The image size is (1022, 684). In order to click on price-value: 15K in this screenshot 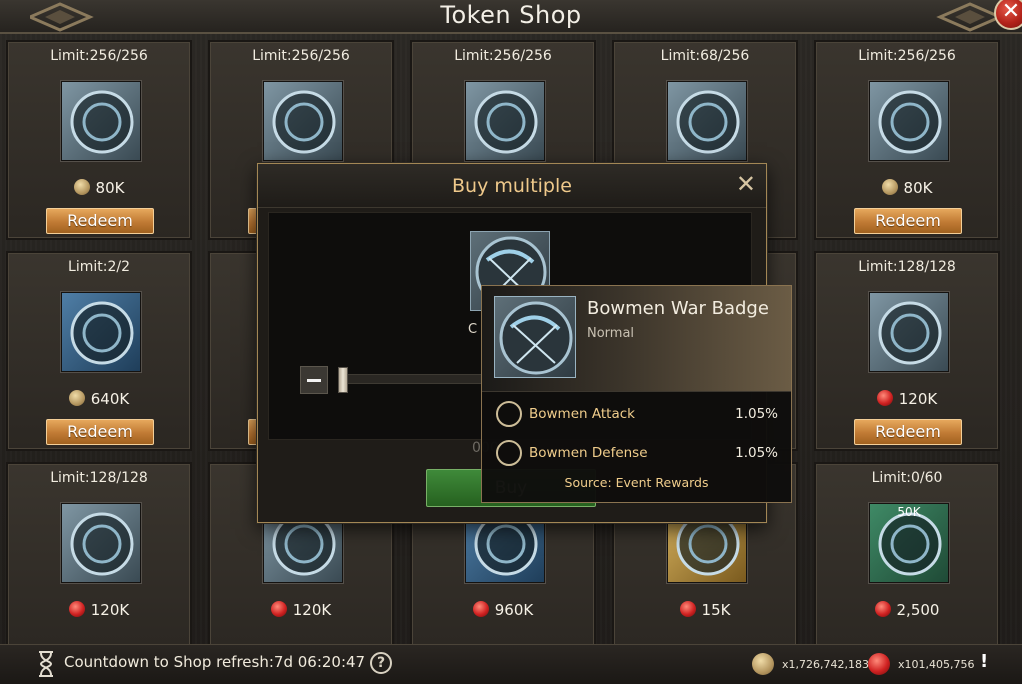, I will do `click(716, 610)`.